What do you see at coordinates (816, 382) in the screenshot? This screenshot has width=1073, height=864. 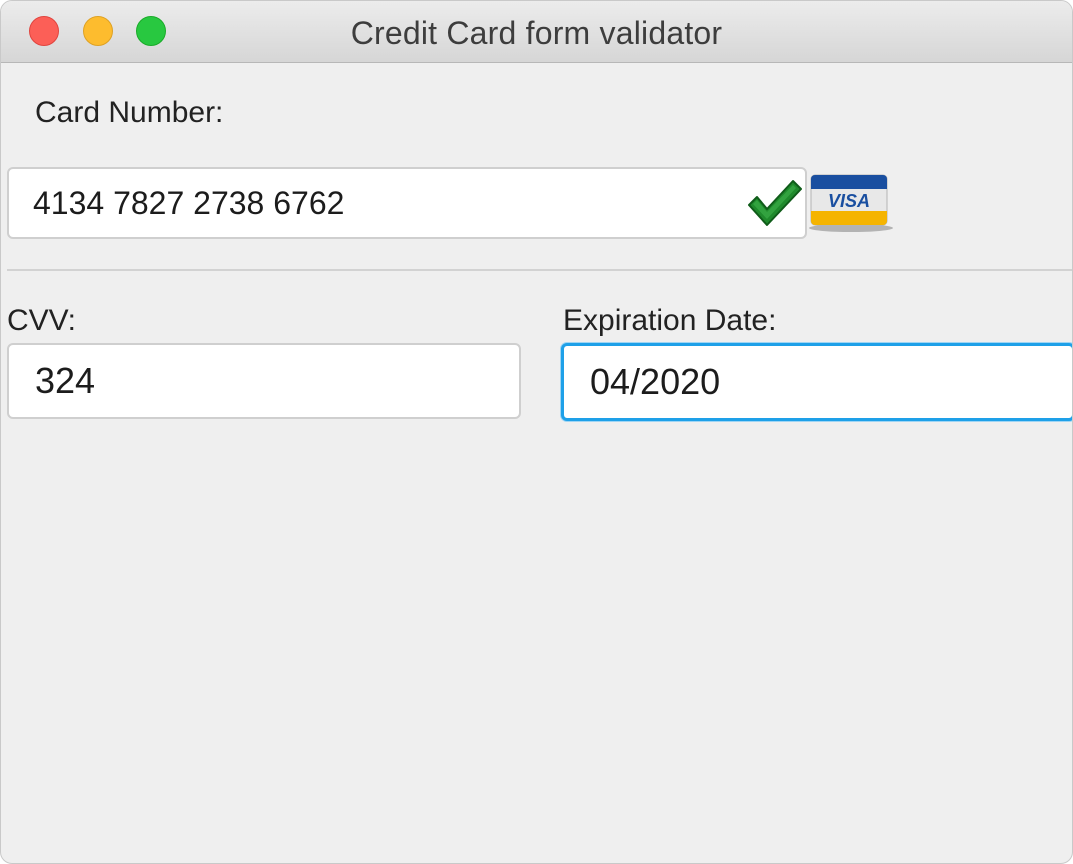 I see `expiration-date-input` at bounding box center [816, 382].